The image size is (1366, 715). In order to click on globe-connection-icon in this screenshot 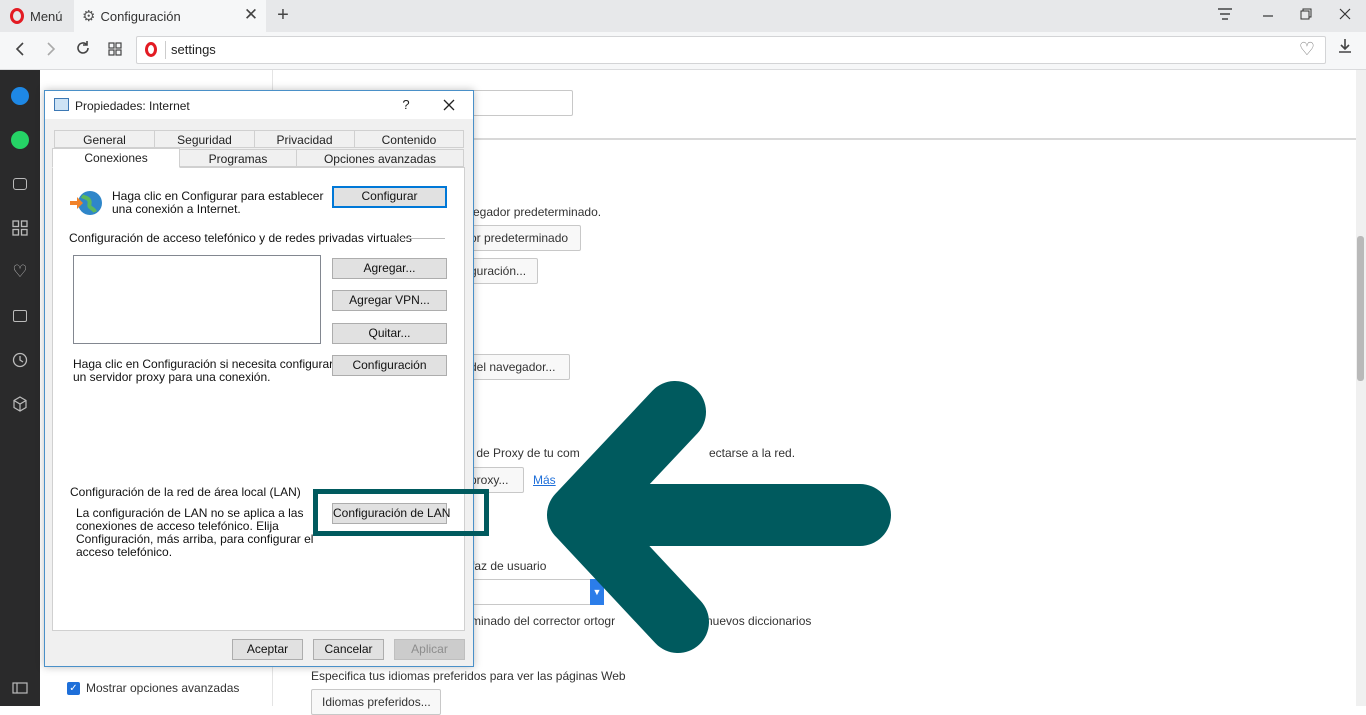, I will do `click(86, 203)`.